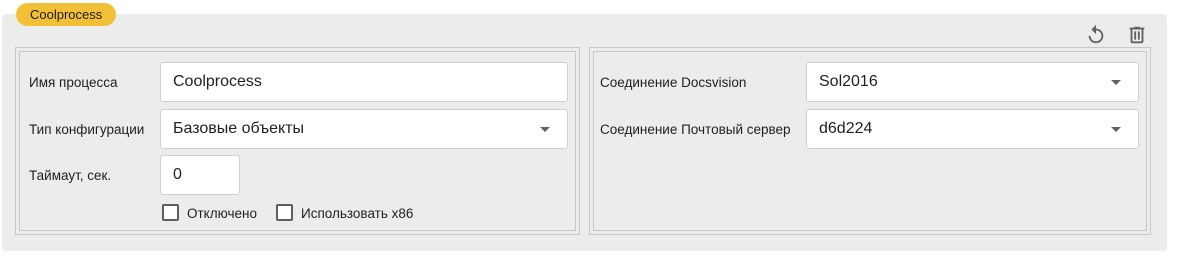 The image size is (1177, 259). Describe the element at coordinates (239, 128) in the screenshot. I see `config-type-value: Базовые объекты` at that location.